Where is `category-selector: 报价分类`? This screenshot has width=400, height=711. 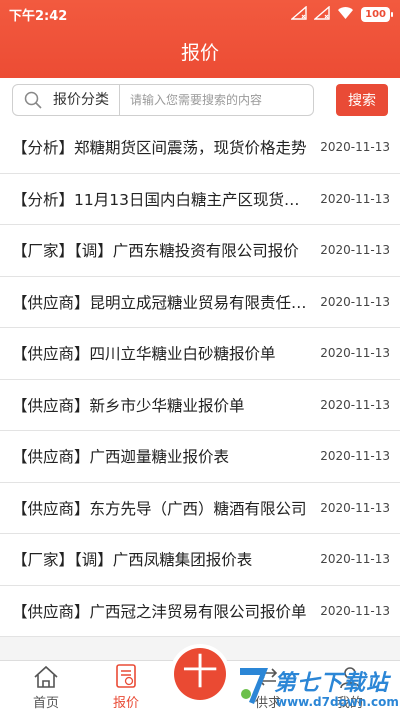 category-selector: 报价分类 is located at coordinates (86, 100).